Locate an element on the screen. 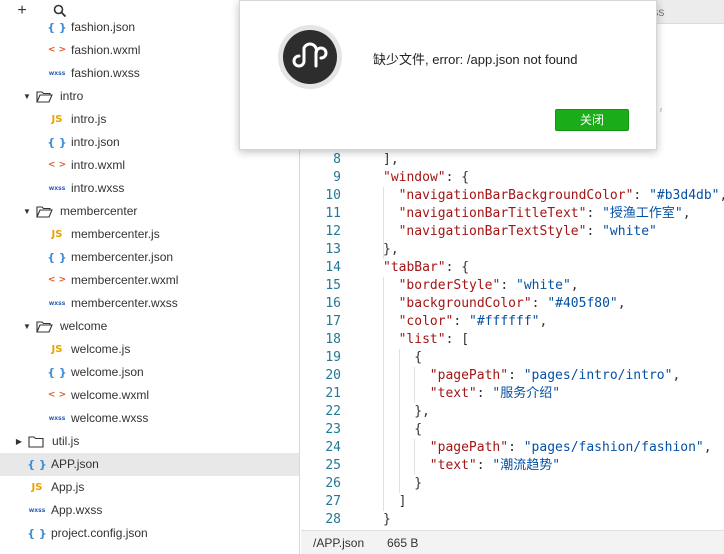 Image resolution: width=724 pixels, height=554 pixels. file-label: intro.wxss is located at coordinates (98, 188).